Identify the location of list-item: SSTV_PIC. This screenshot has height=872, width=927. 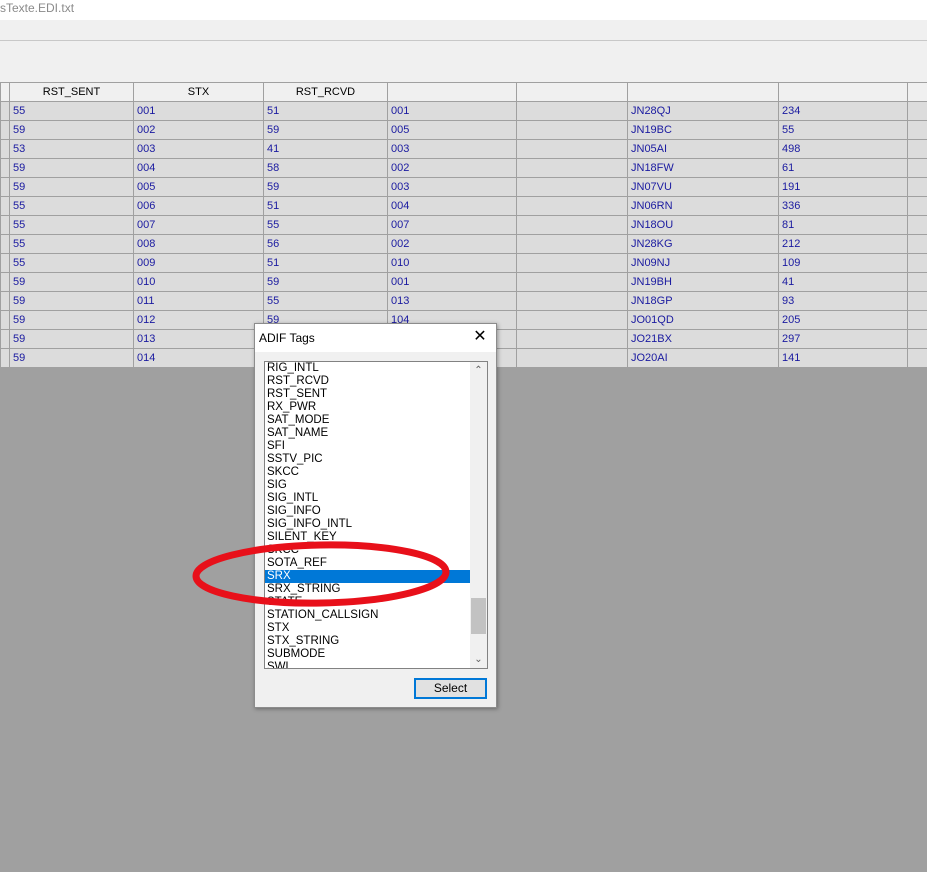
(368, 459).